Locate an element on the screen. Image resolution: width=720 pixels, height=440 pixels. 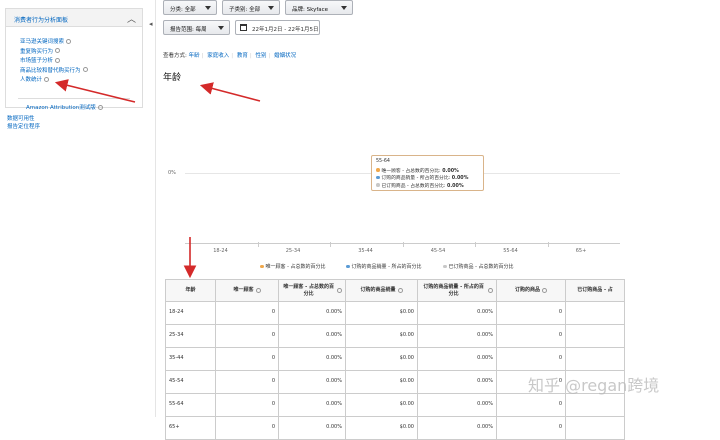
watermark-text: 知乎 @regan跨境 is located at coordinates (594, 385).